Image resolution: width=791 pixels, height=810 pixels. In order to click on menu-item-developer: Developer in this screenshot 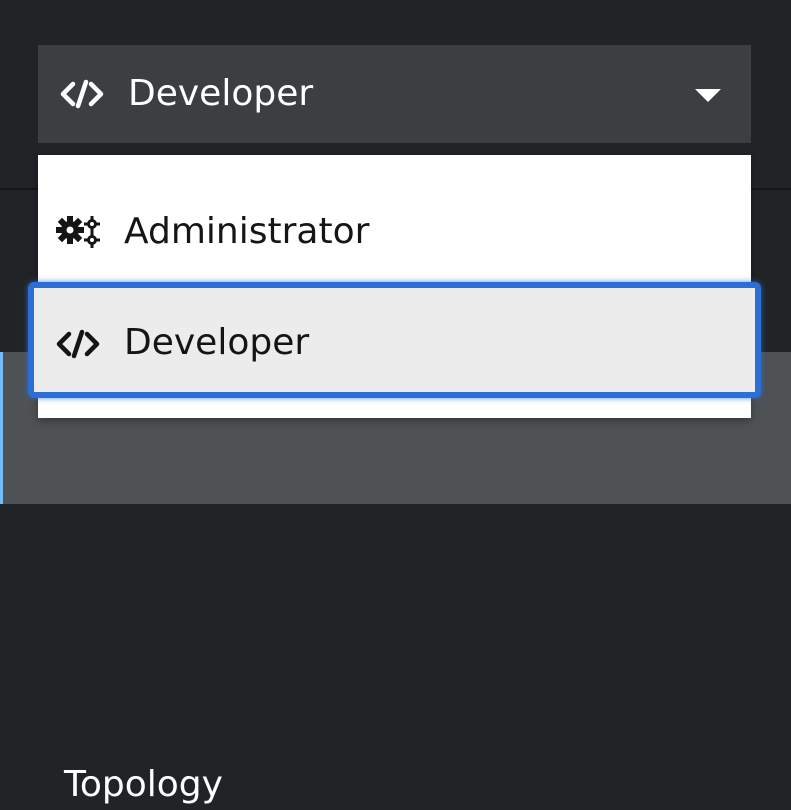, I will do `click(394, 340)`.